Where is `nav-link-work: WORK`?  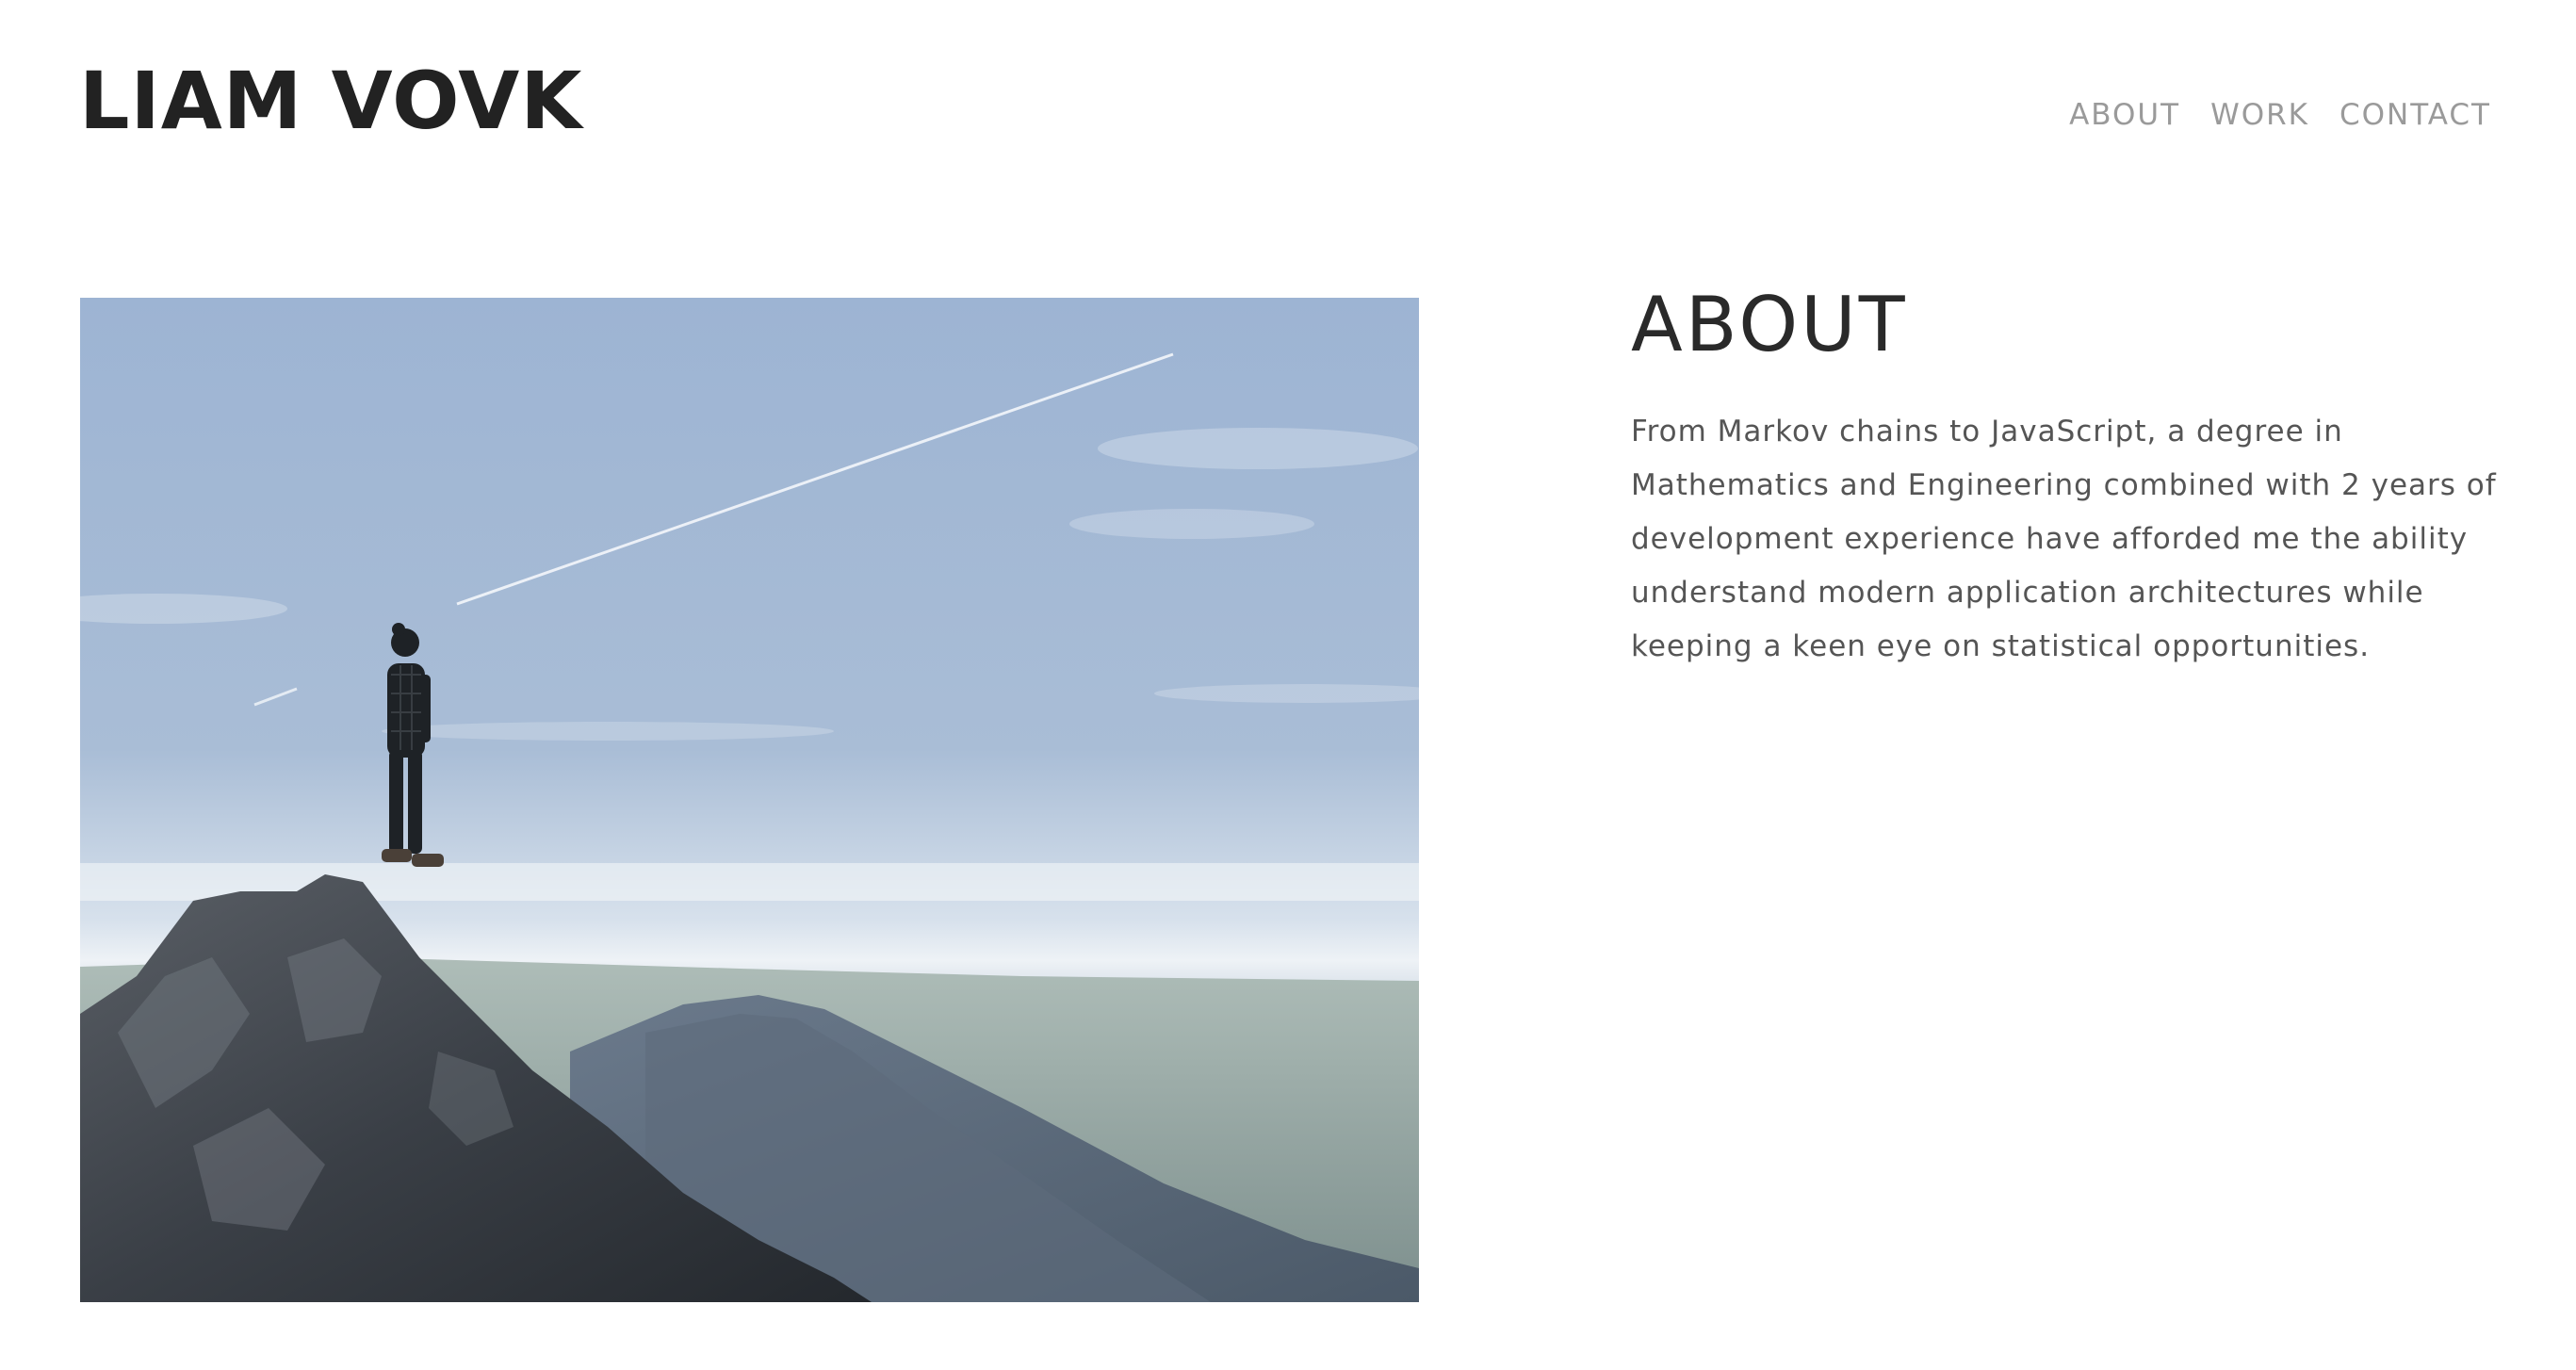 nav-link-work: WORK is located at coordinates (2259, 115).